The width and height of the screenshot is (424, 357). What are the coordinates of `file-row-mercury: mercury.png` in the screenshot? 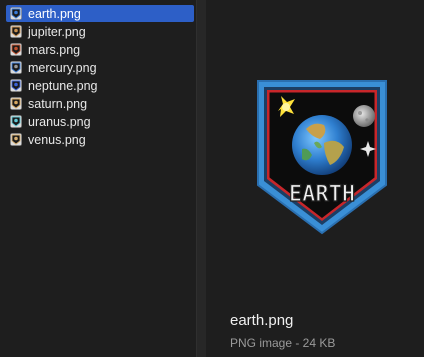 It's located at (100, 67).